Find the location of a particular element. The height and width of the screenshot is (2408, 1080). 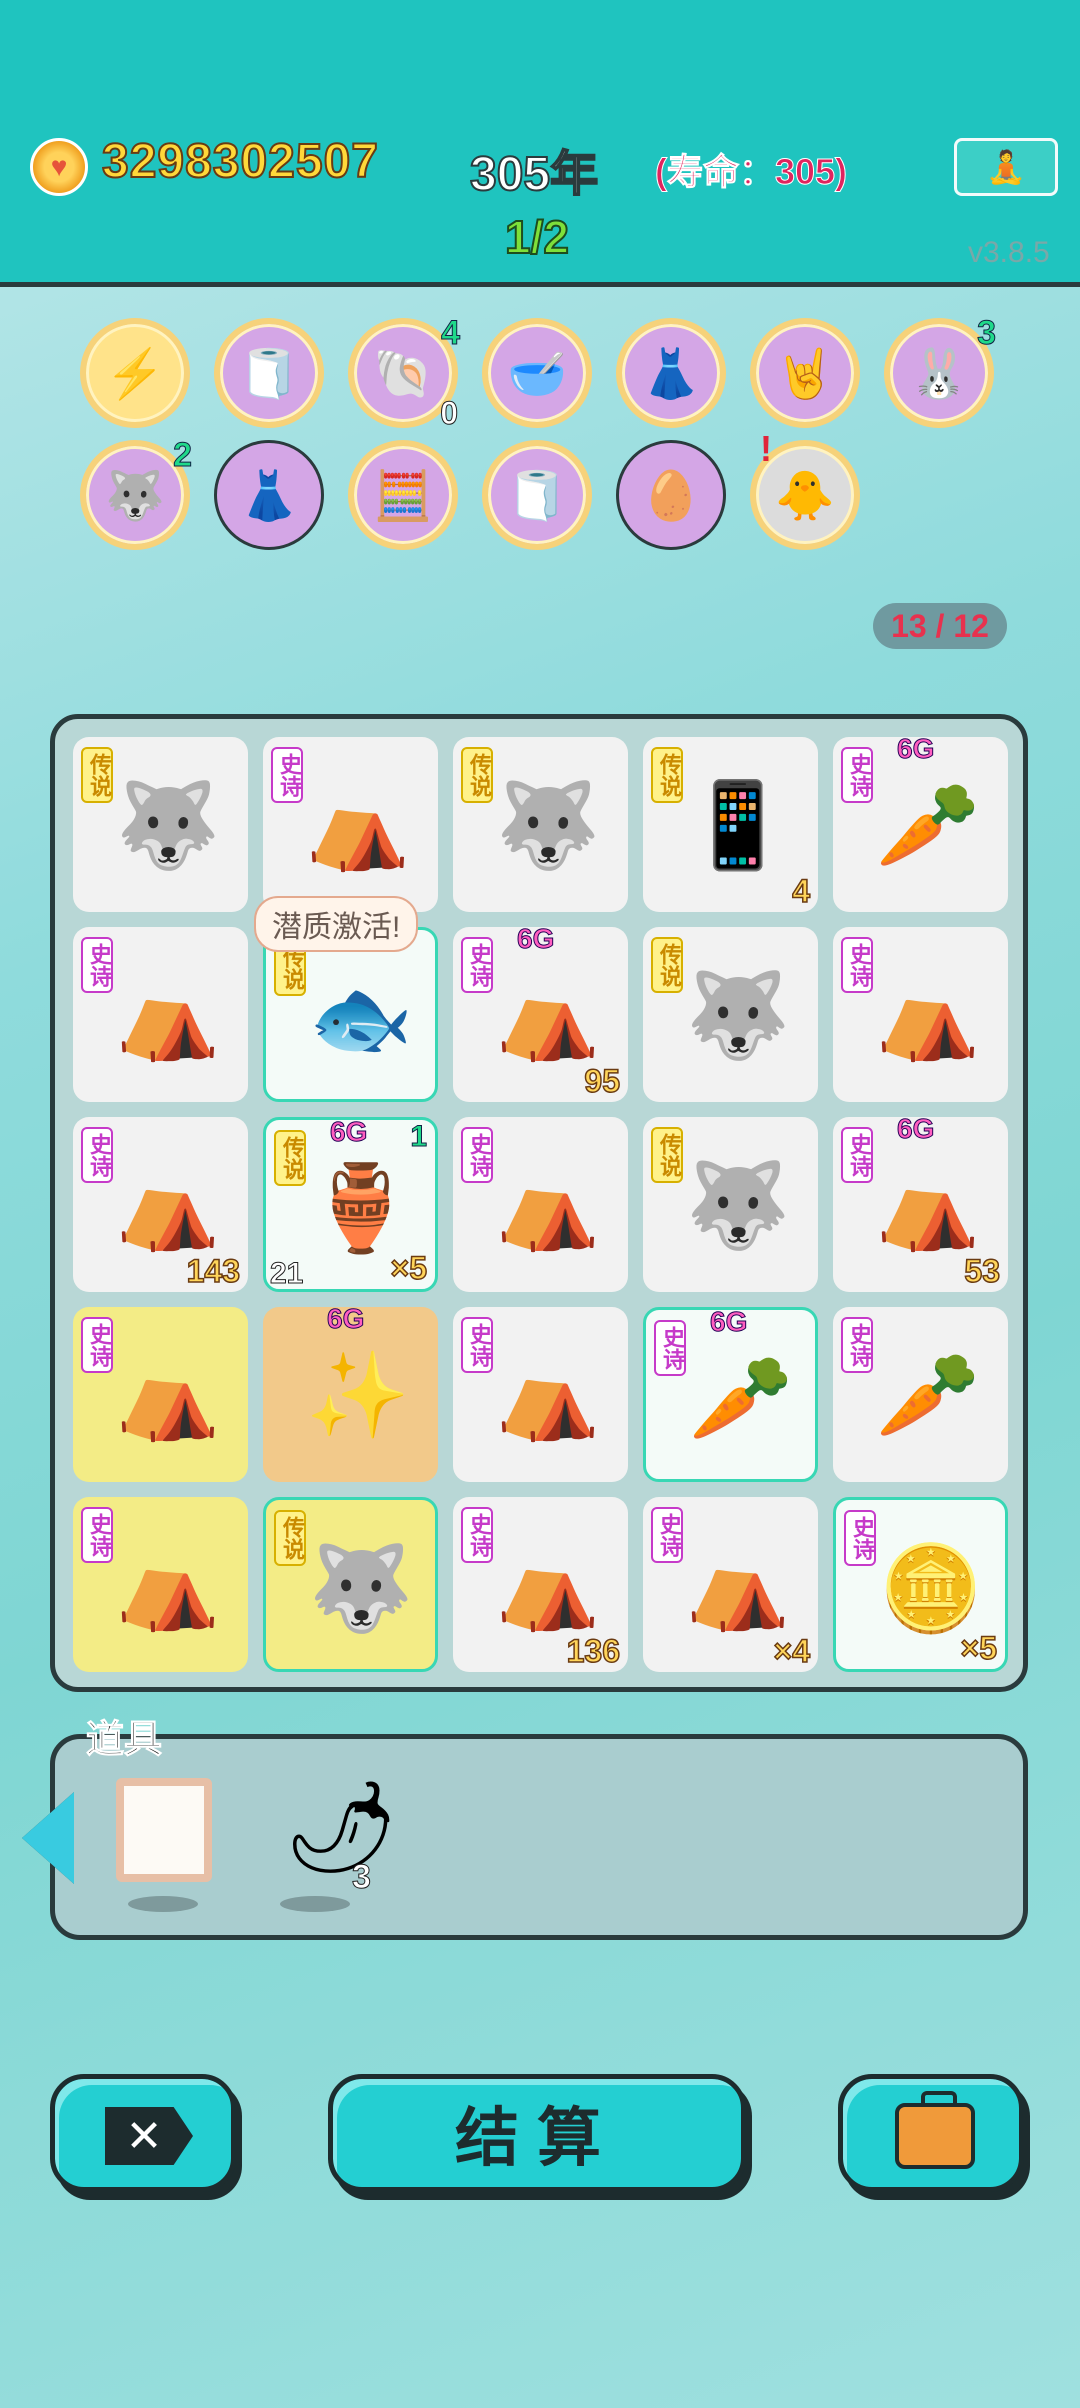

badge-subcount: 0 is located at coordinates (449, 413).